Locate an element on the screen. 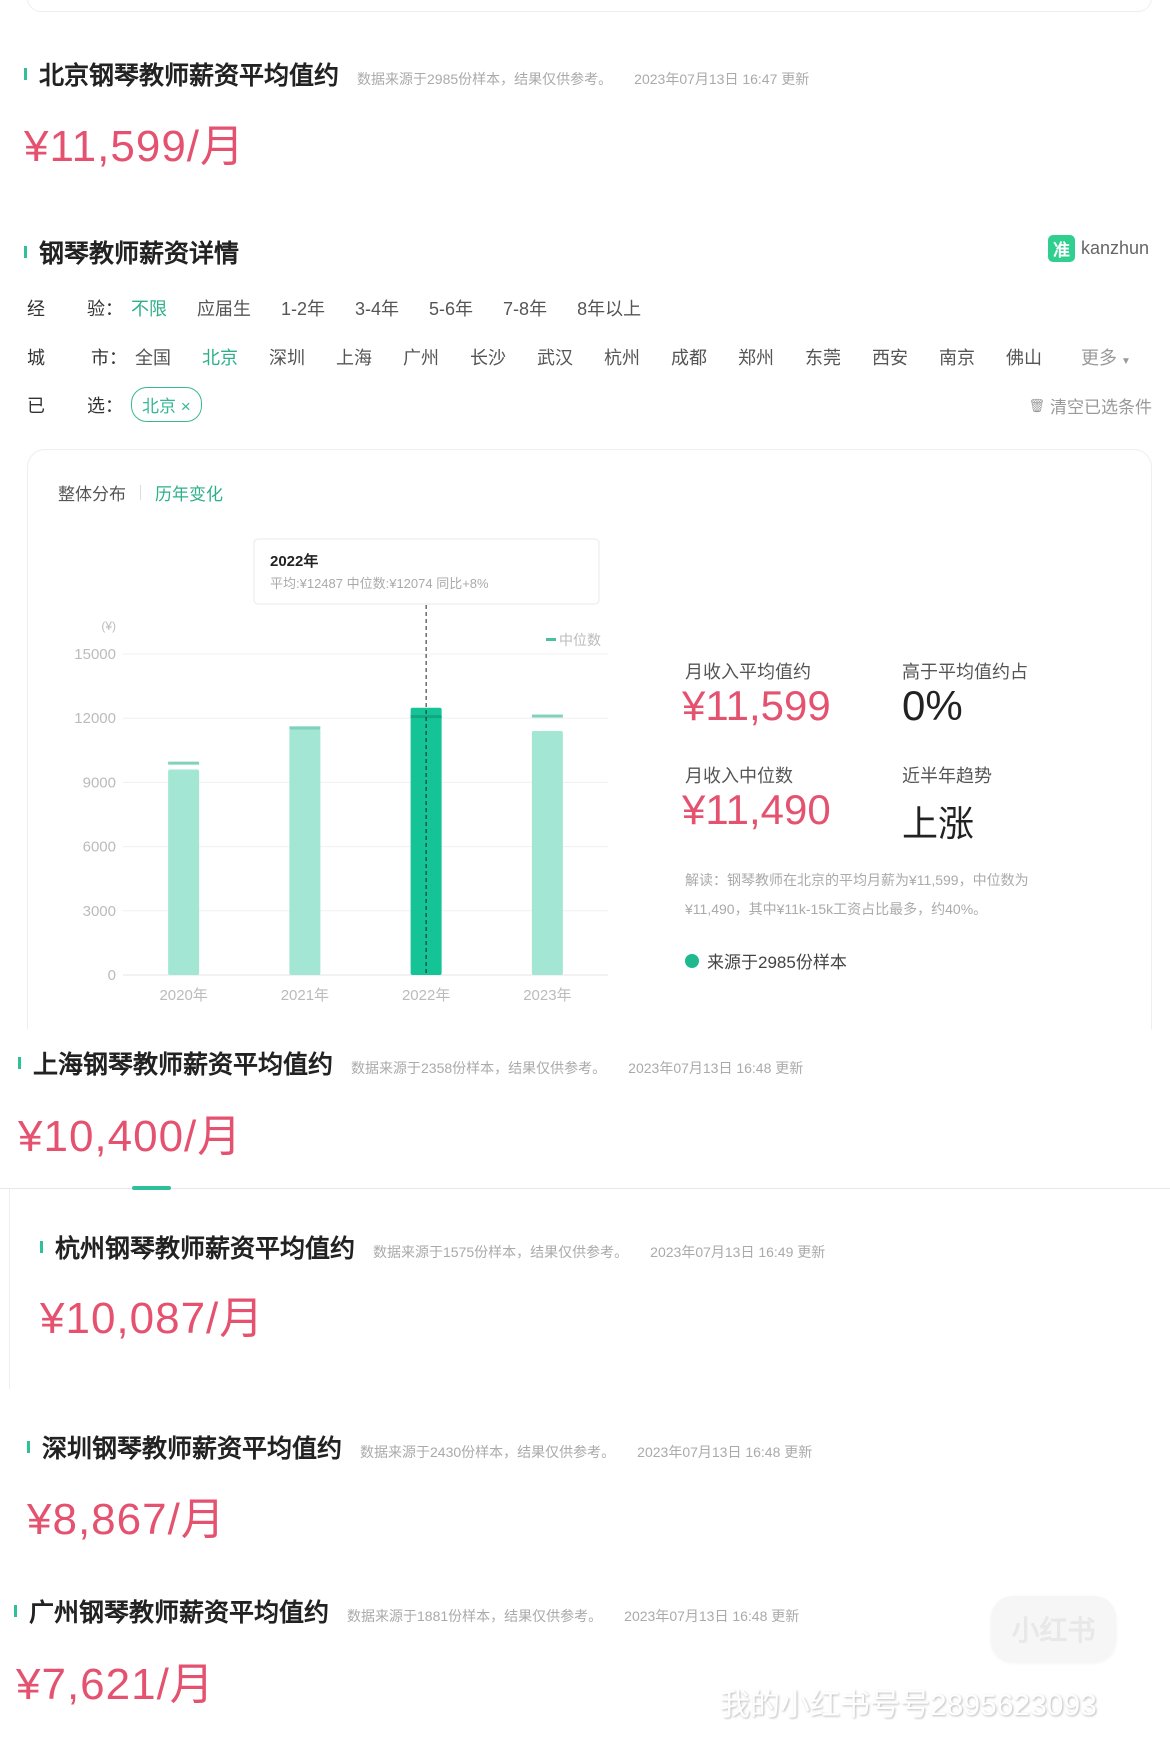  avg-label: 月收入平均值约 is located at coordinates (748, 672).